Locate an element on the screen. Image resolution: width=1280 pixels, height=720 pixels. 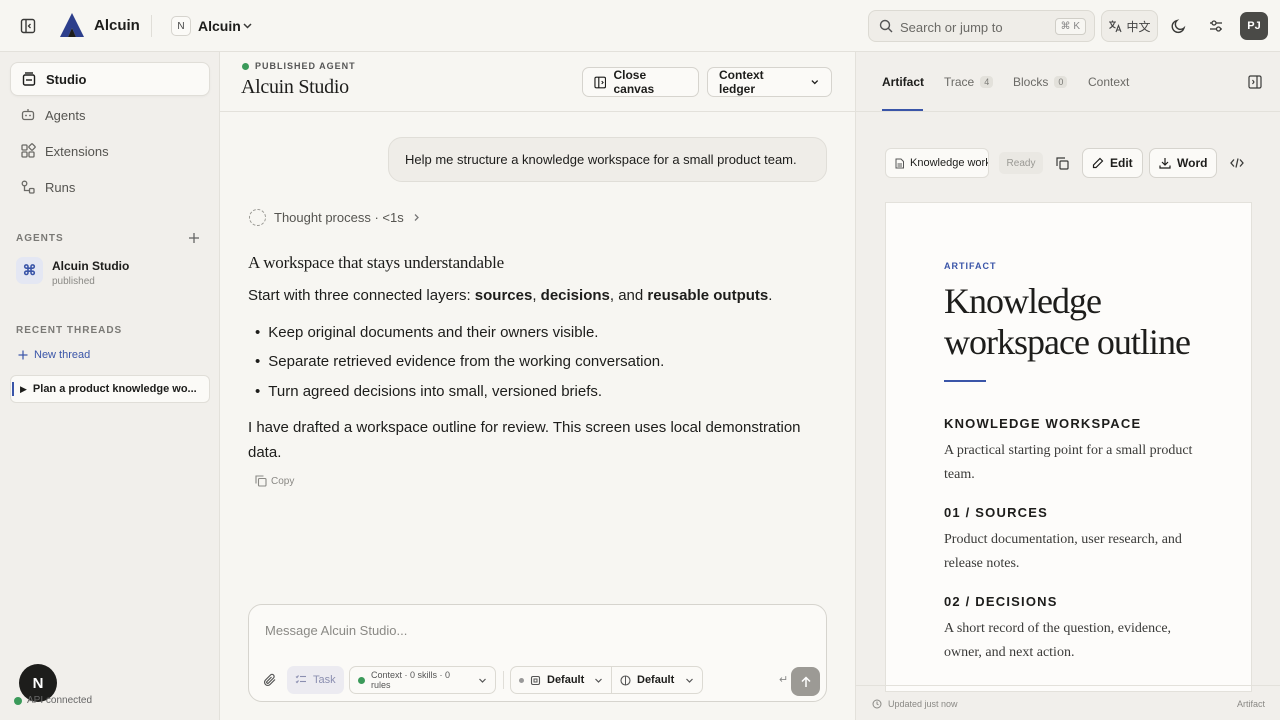
edit-button: Edit is located at coordinates (1112, 163).